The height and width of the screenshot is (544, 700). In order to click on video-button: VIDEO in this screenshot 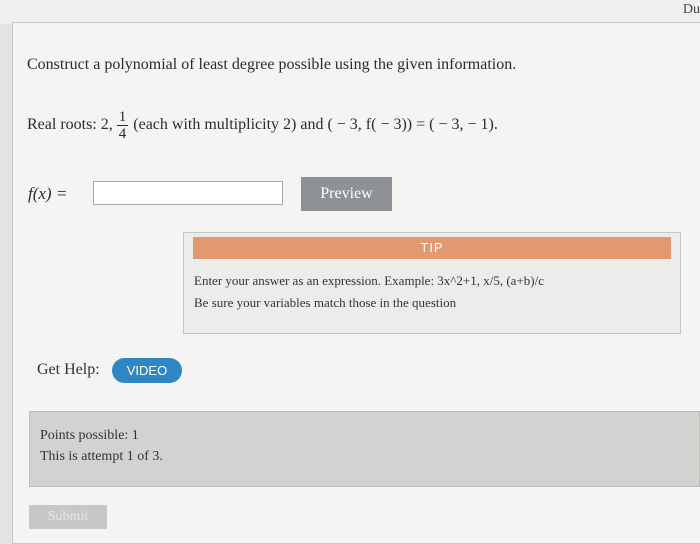, I will do `click(147, 370)`.